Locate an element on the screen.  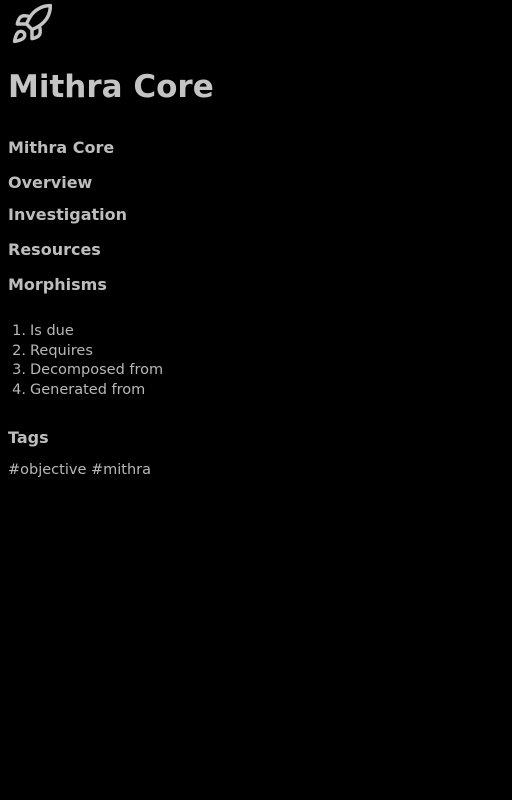
list-item-label: Generated from is located at coordinates (88, 389).